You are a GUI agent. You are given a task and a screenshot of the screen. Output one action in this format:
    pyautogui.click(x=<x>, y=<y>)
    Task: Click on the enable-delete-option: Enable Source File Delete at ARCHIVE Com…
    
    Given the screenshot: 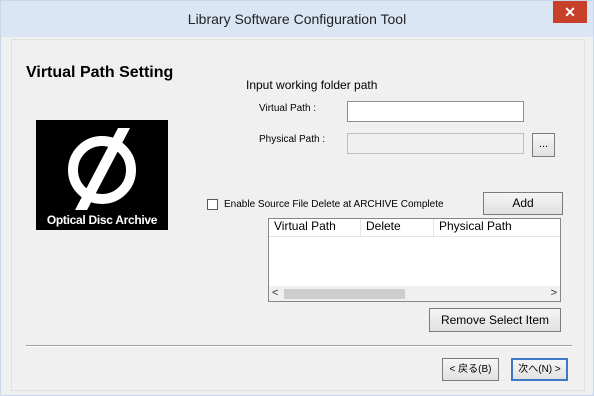 What is the action you would take?
    pyautogui.click(x=325, y=204)
    